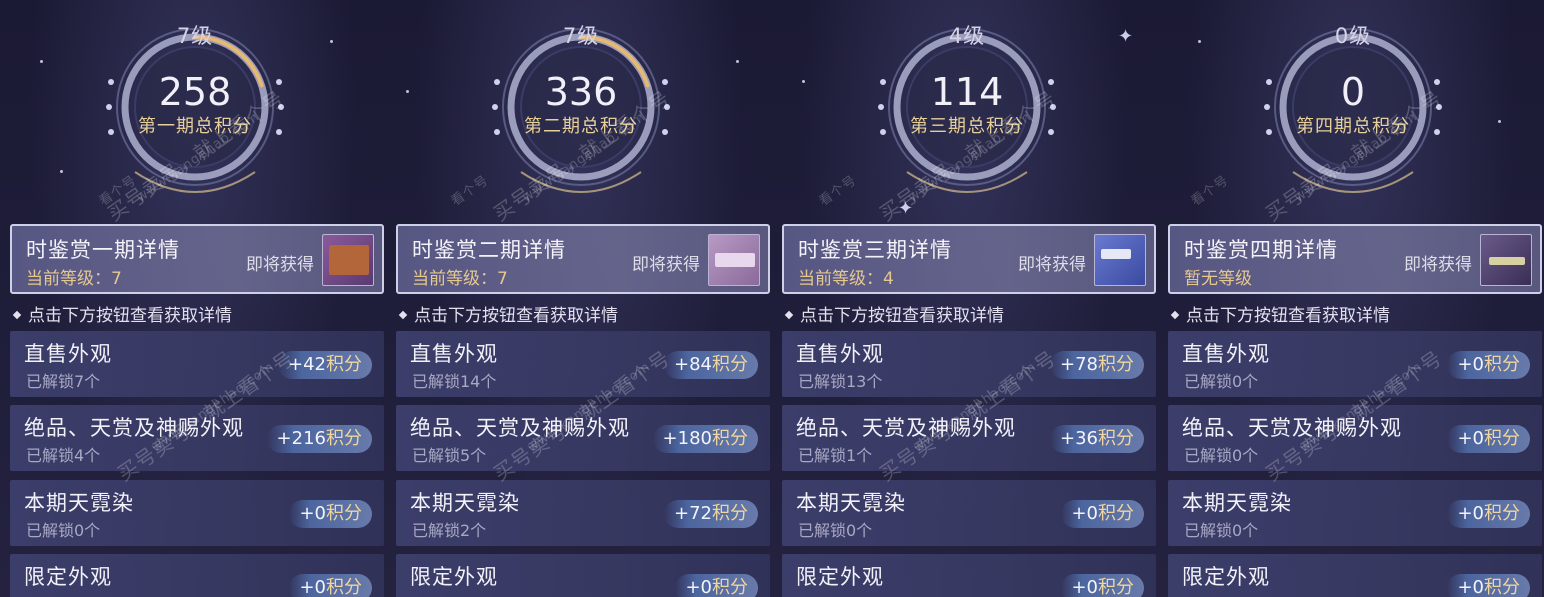 This screenshot has width=1544, height=597. Describe the element at coordinates (63, 381) in the screenshot. I see `row-unlocked: 已解锁7个` at that location.